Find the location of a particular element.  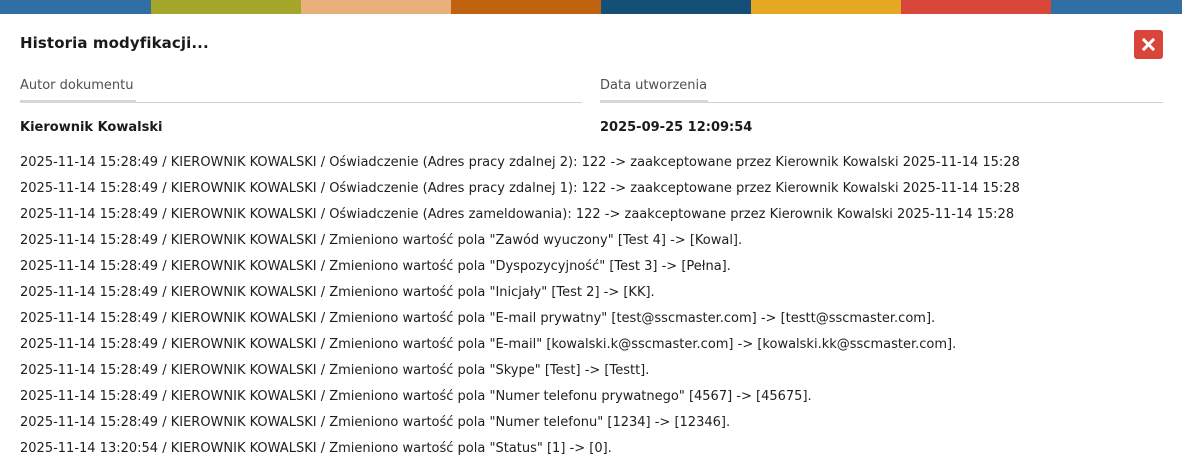

created-label: Data utworzenia is located at coordinates (654, 85).